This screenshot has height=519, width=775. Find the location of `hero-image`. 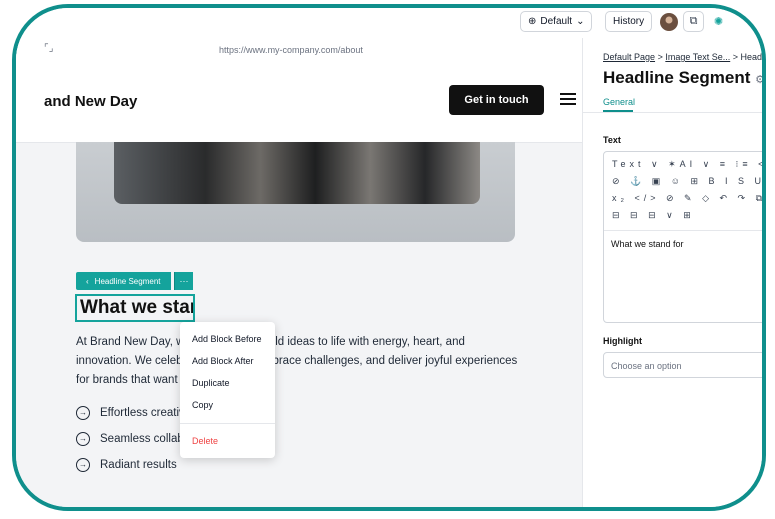

hero-image is located at coordinates (295, 192).